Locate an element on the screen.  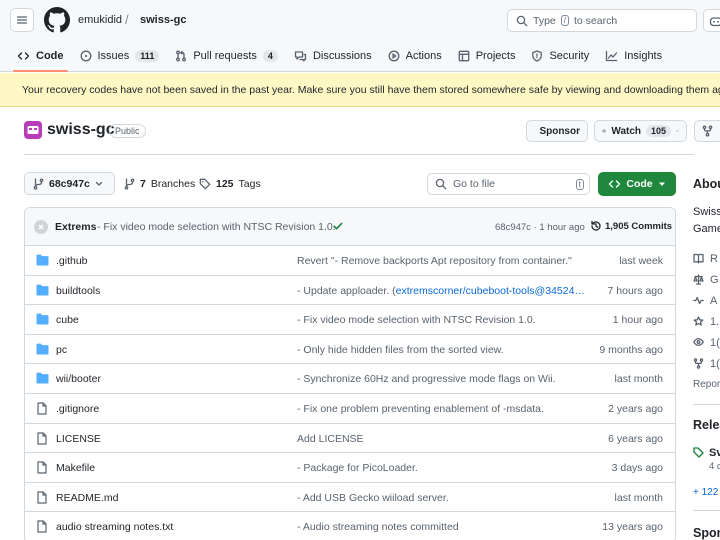
more-releases-link: + 122 is located at coordinates (705, 492).